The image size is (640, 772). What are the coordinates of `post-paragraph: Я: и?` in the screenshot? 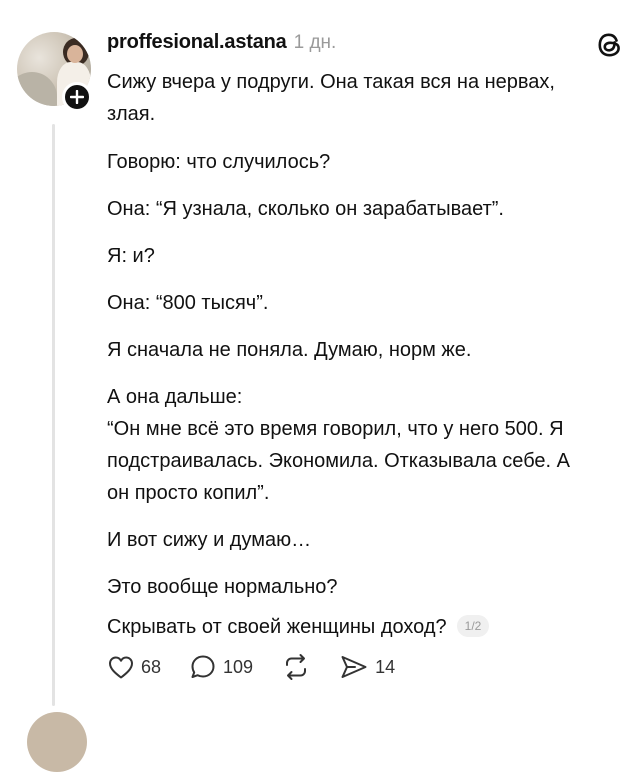 It's located at (131, 256).